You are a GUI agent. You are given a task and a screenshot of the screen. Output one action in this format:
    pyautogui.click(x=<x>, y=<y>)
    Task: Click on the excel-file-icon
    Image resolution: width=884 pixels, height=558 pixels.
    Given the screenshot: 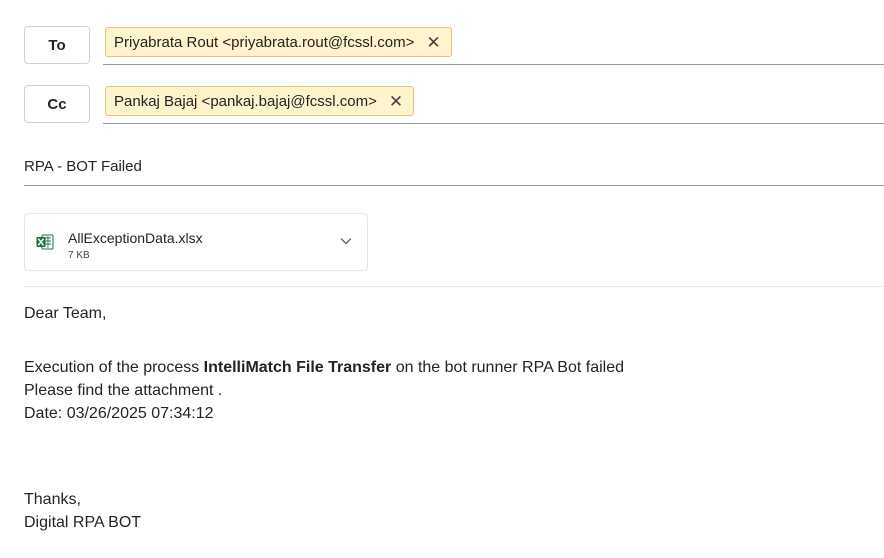 What is the action you would take?
    pyautogui.click(x=45, y=242)
    